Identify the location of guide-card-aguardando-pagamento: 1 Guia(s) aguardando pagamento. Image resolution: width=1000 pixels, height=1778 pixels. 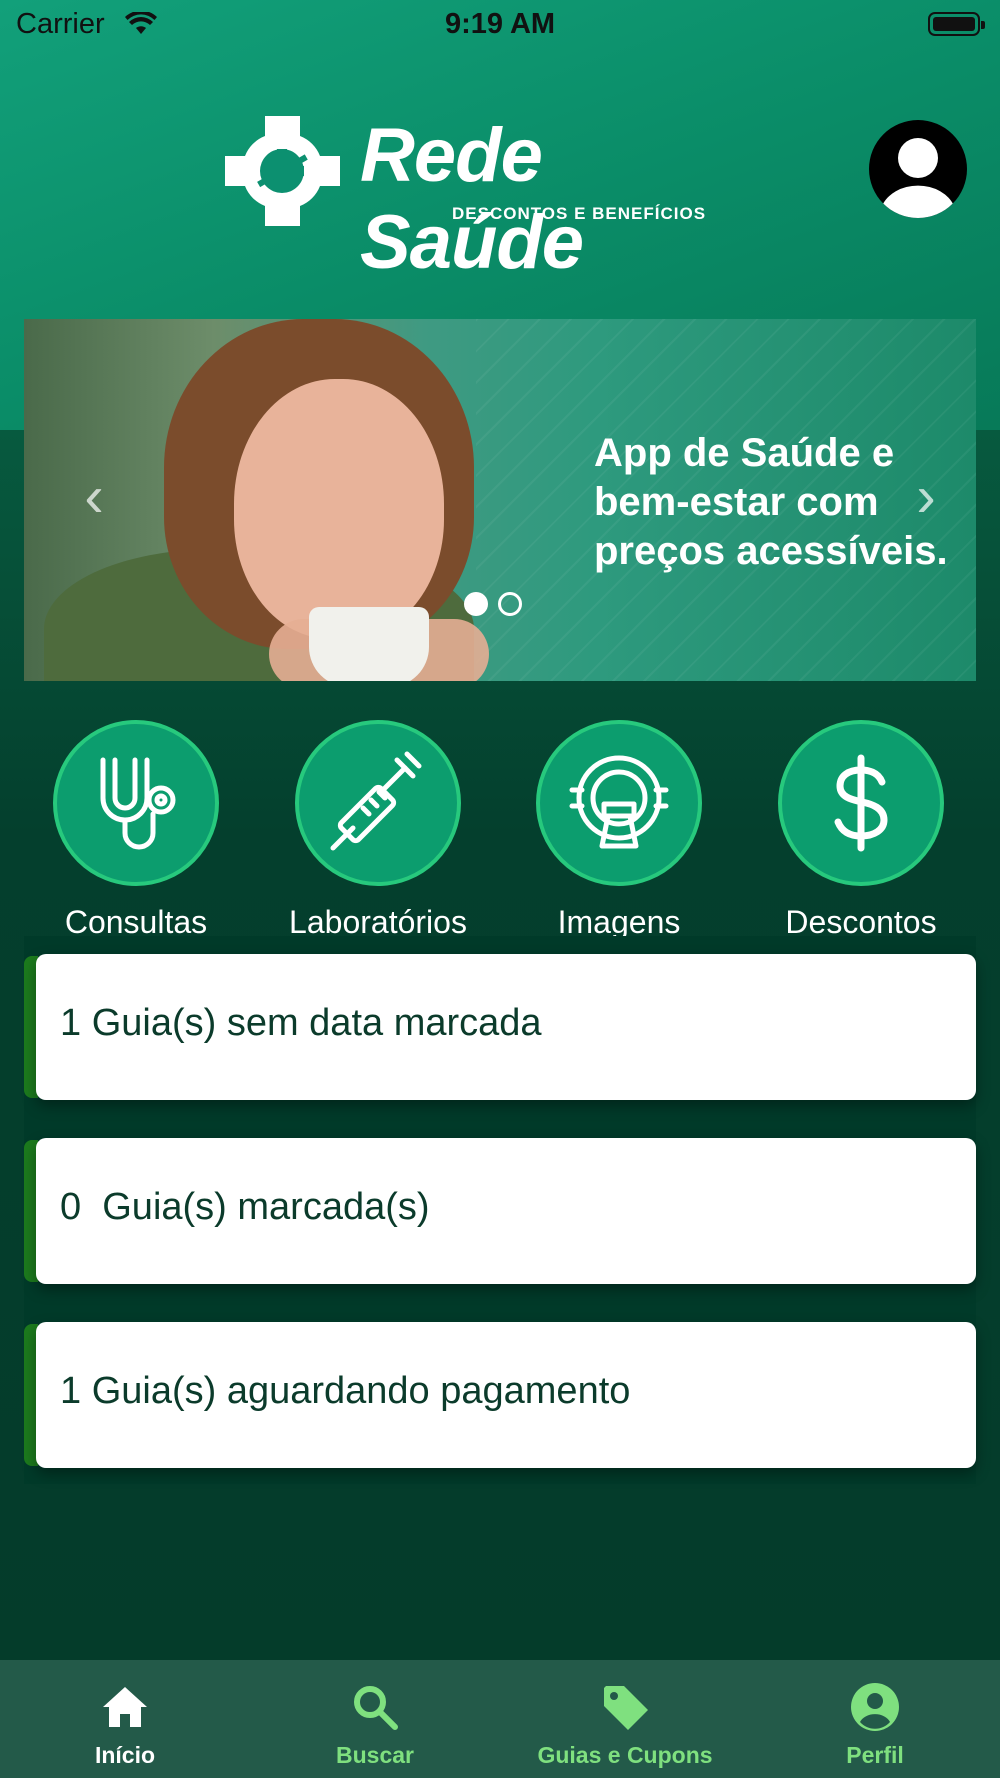
(500, 1395).